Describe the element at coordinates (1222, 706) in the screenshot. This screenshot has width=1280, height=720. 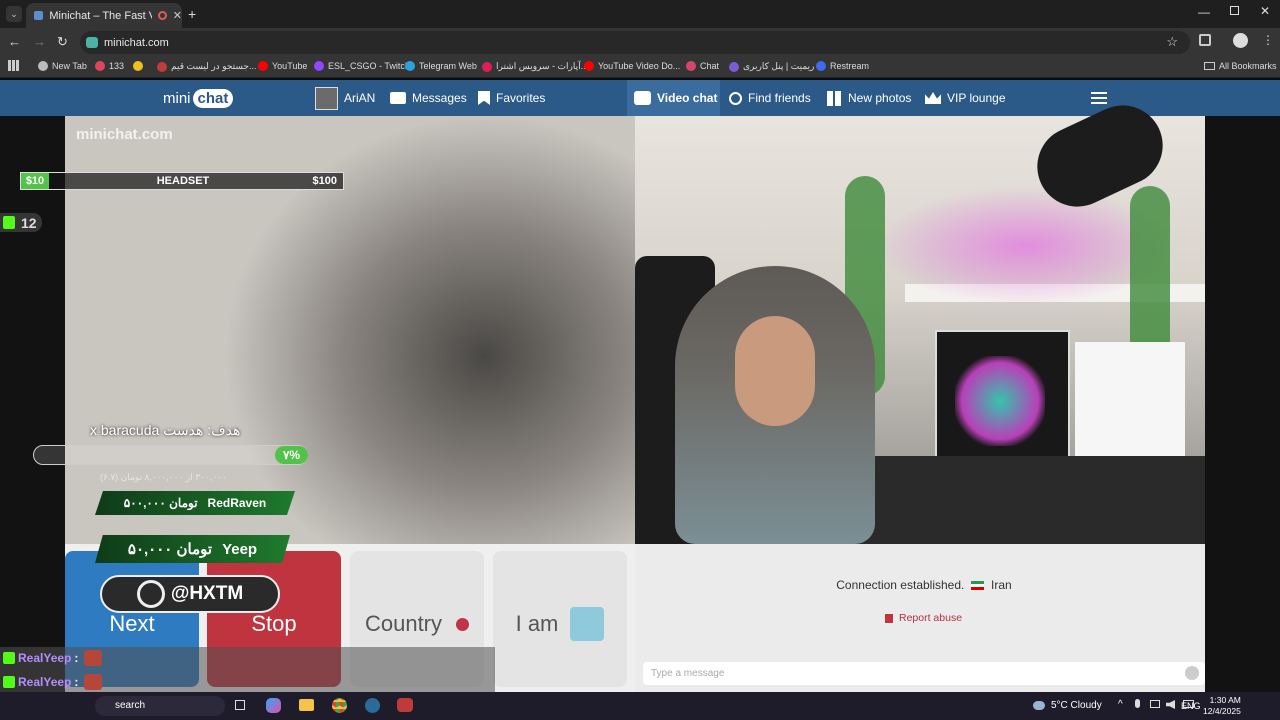
I see `clock: 1:30 AM 12/4/2025` at that location.